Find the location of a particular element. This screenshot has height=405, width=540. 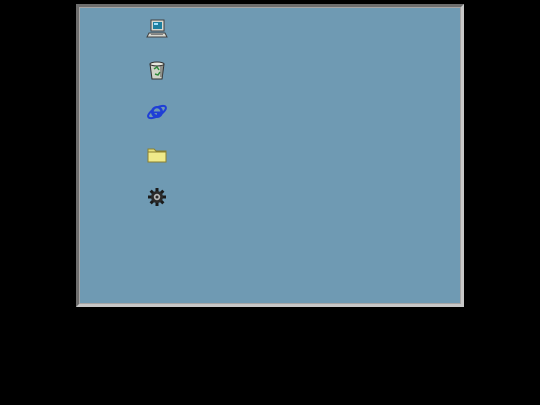

folder-icon is located at coordinates (157, 154).